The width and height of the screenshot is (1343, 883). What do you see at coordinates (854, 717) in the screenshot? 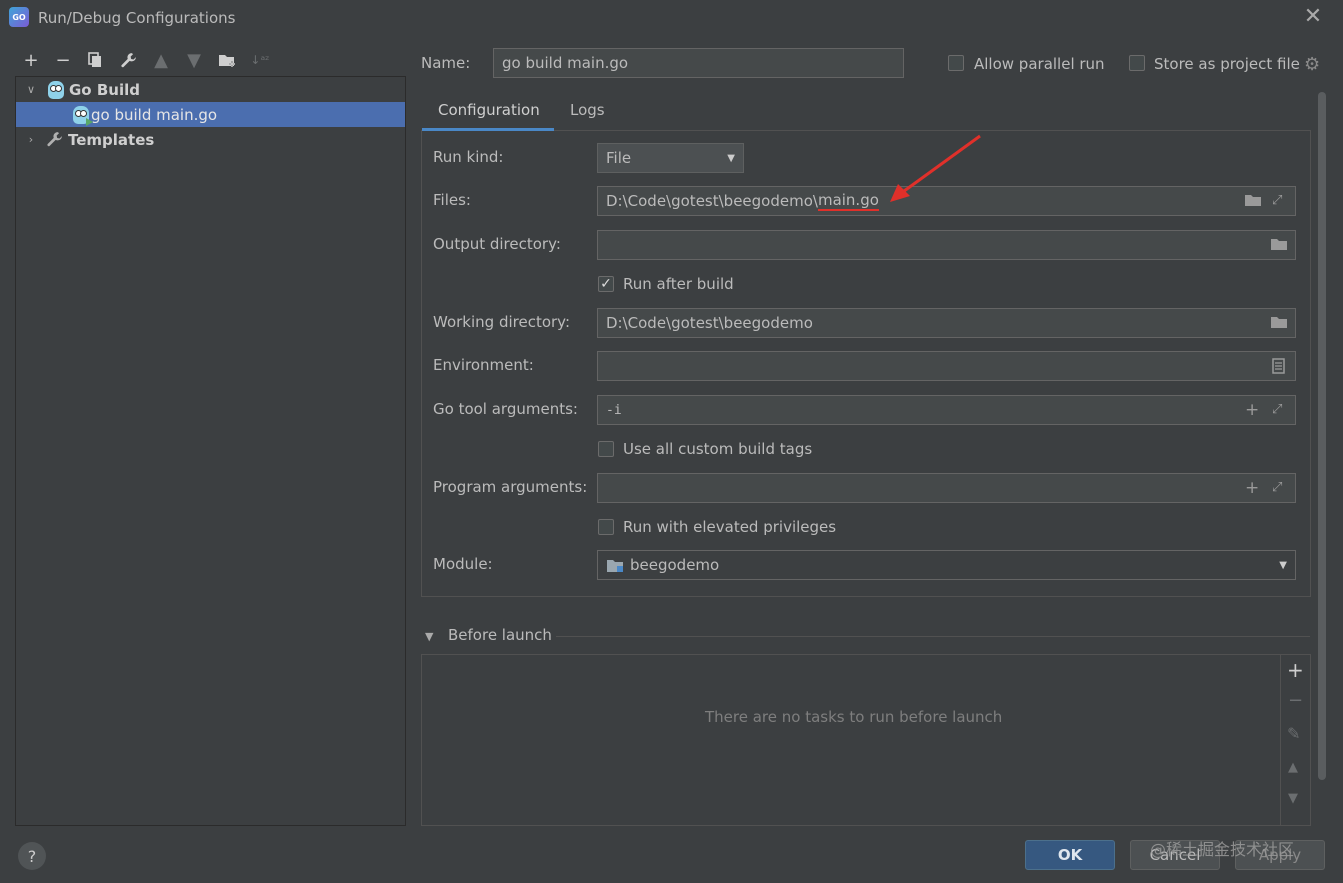
I see `before-launch-empty-text: There are no tasks to run before launch` at bounding box center [854, 717].